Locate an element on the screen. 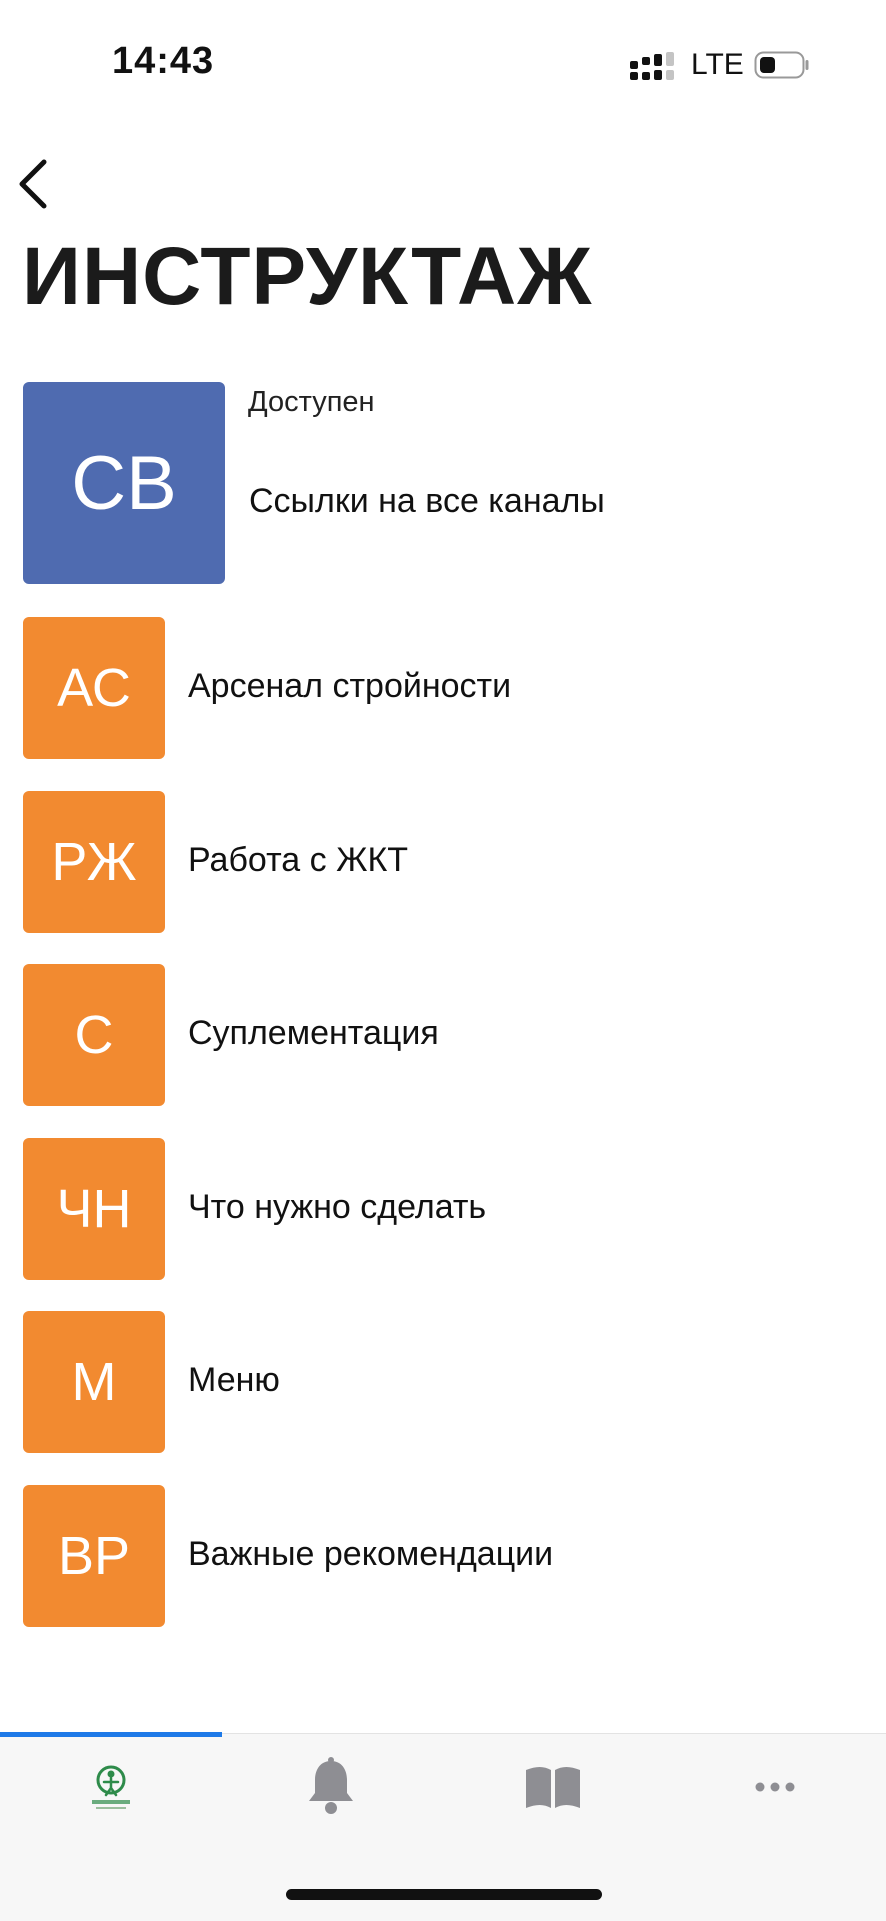  more-icon is located at coordinates (775, 1787).